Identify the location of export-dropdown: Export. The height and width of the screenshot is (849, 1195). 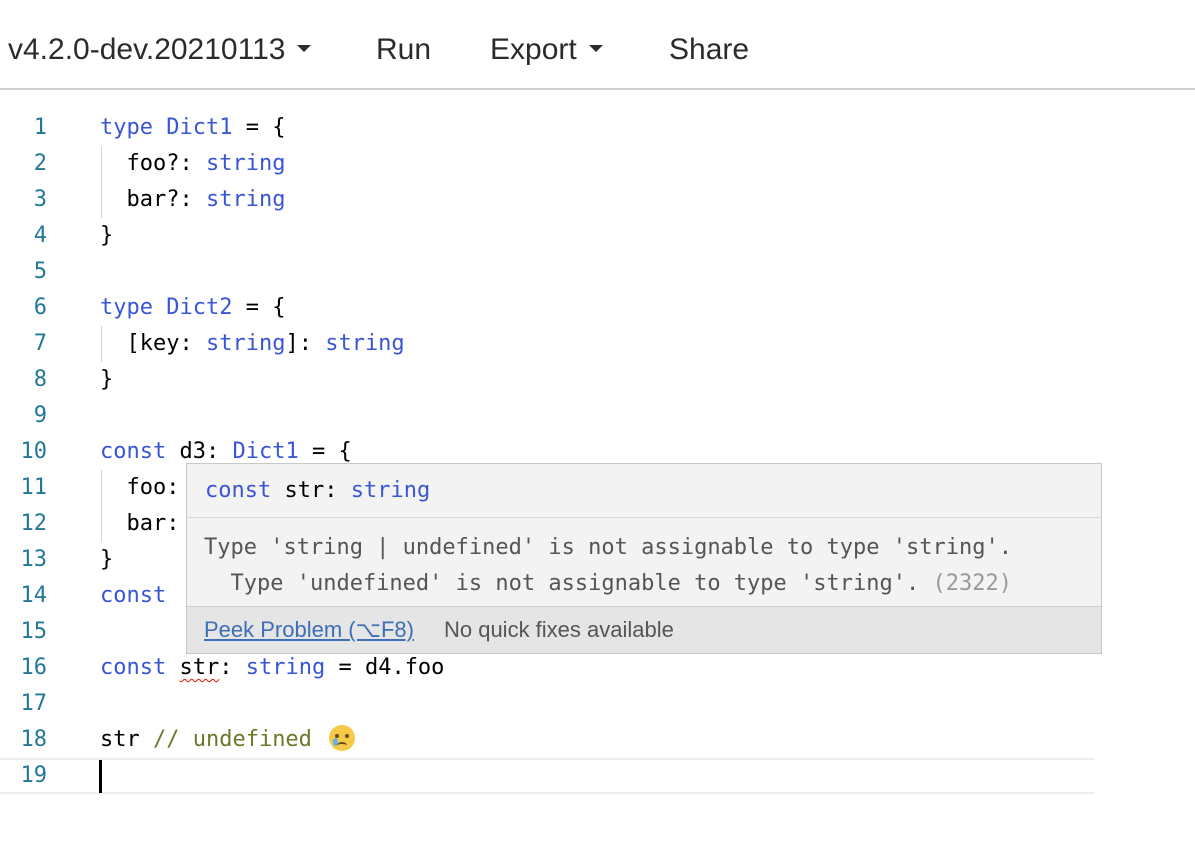
(546, 50).